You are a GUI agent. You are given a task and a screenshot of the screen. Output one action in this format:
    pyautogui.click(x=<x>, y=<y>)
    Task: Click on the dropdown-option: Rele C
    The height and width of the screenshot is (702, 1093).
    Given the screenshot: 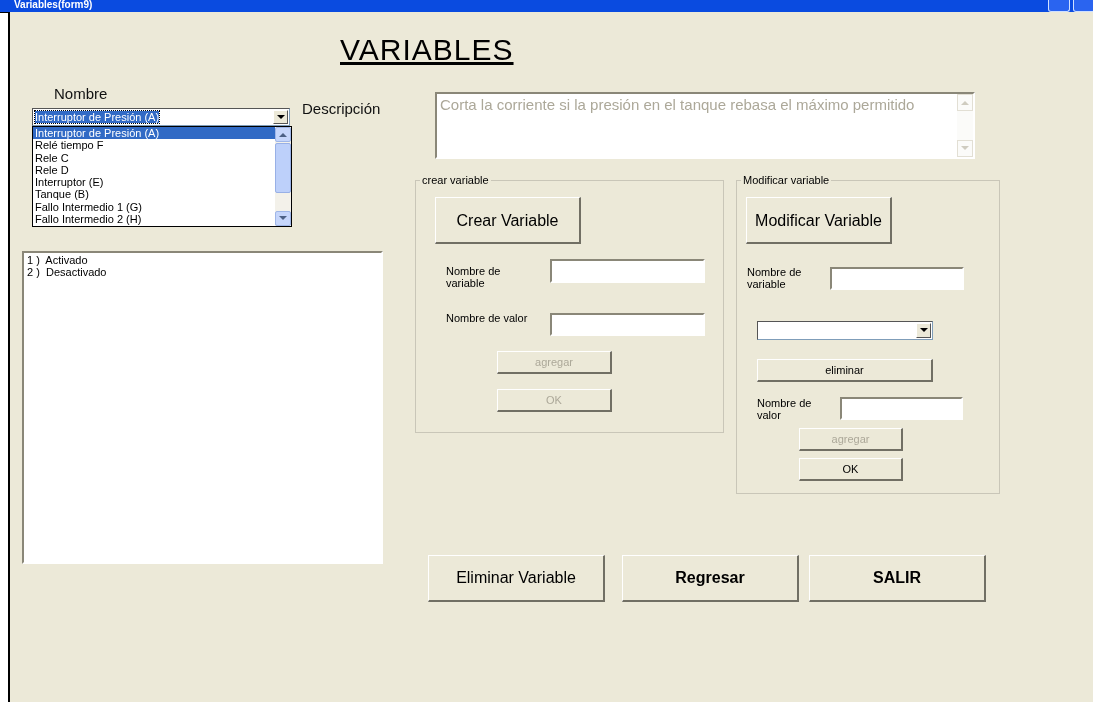 What is the action you would take?
    pyautogui.click(x=154, y=157)
    